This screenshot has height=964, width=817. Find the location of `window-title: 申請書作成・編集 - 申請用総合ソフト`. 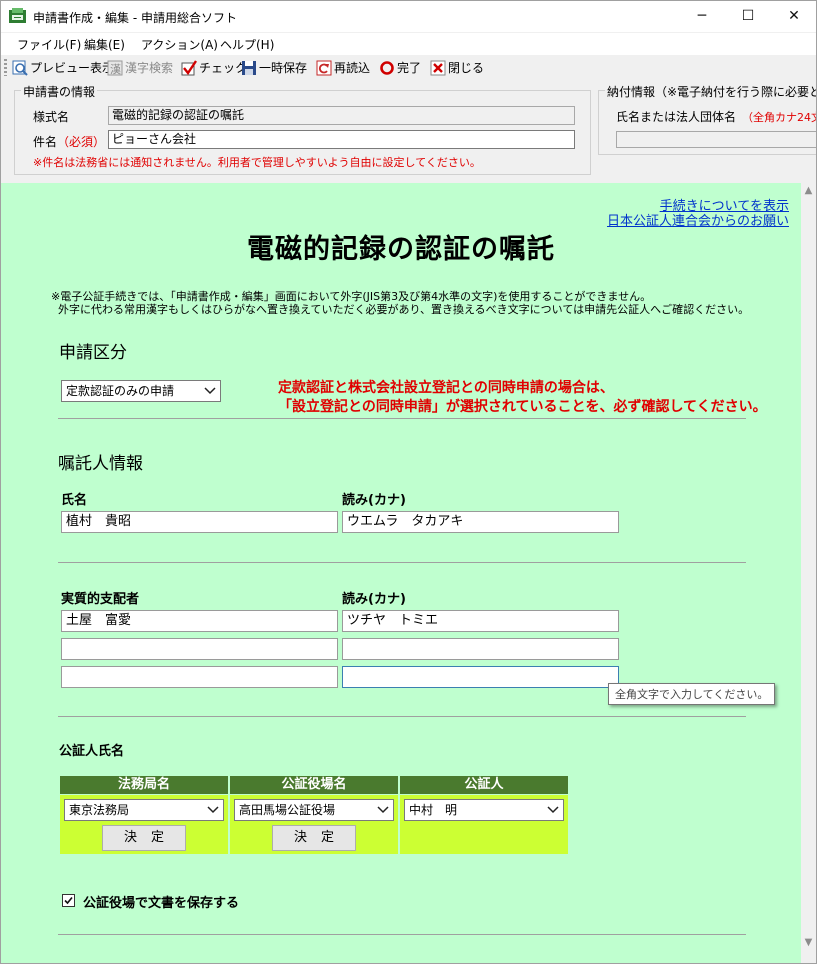

window-title: 申請書作成・編集 - 申請用総合ソフト is located at coordinates (135, 18).